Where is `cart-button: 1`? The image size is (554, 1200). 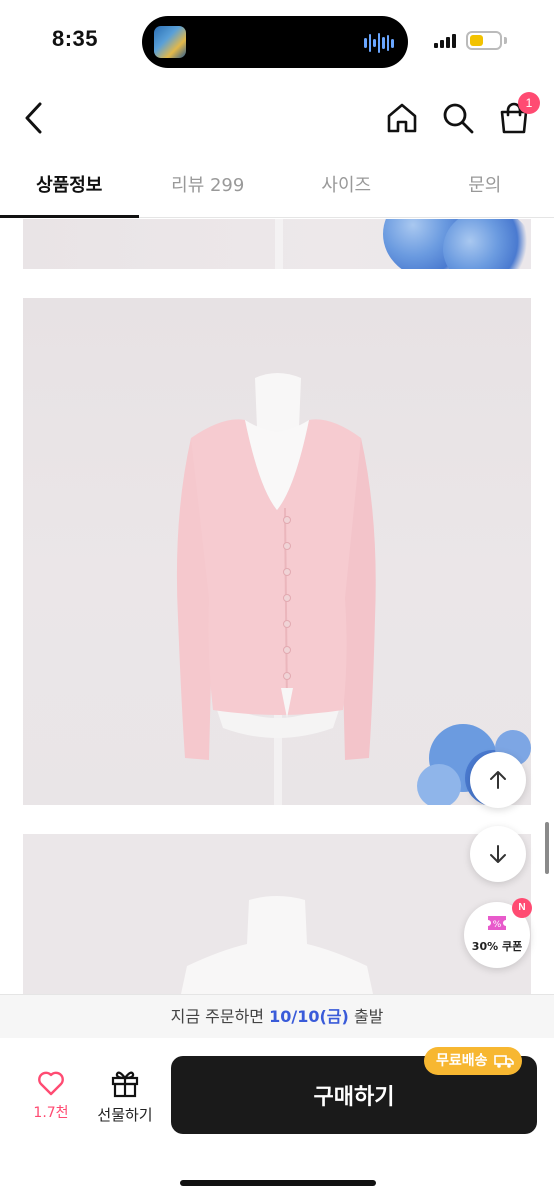 cart-button: 1 is located at coordinates (517, 115).